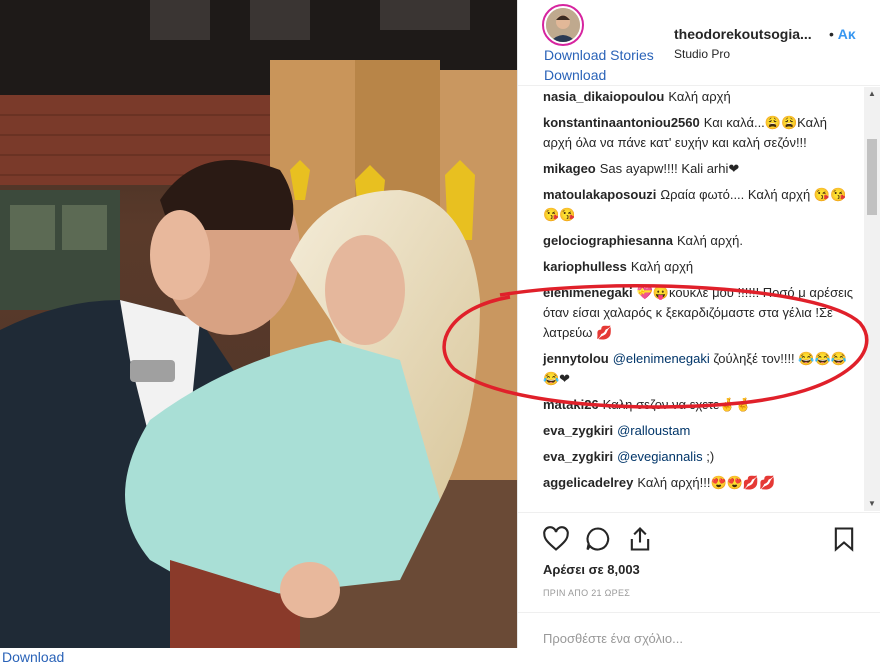 The width and height of the screenshot is (880, 667). What do you see at coordinates (872, 94) in the screenshot?
I see `scroll-up-arrow-icon: ▲` at bounding box center [872, 94].